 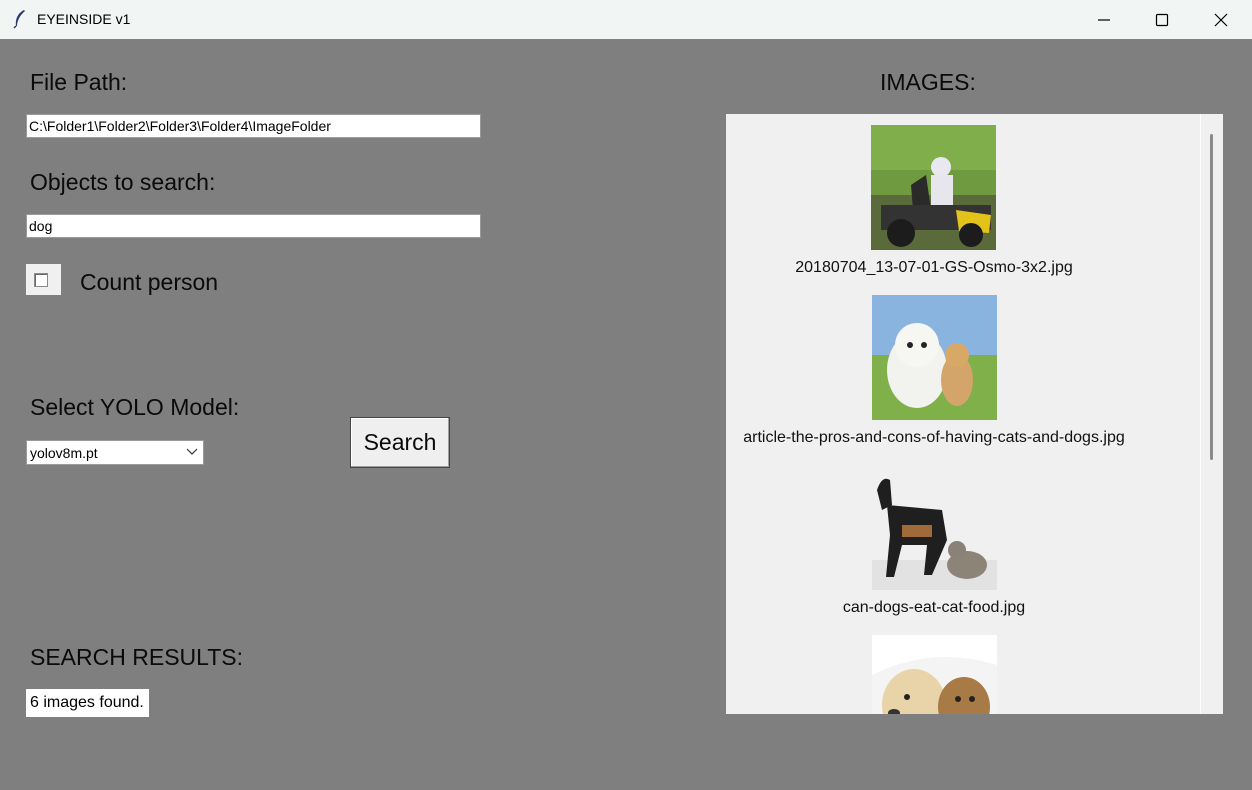 What do you see at coordinates (149, 282) in the screenshot?
I see `count-person-label: Count person` at bounding box center [149, 282].